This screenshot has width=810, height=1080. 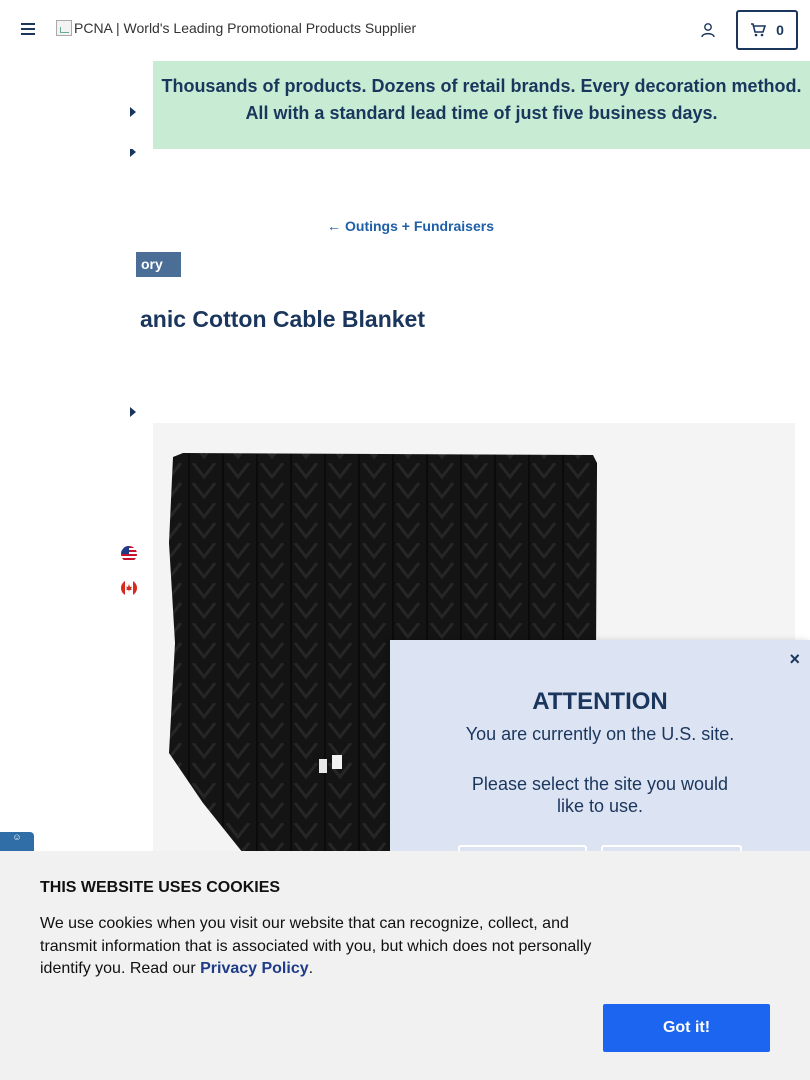 I want to click on feedback-icon: ☺, so click(x=17, y=837).